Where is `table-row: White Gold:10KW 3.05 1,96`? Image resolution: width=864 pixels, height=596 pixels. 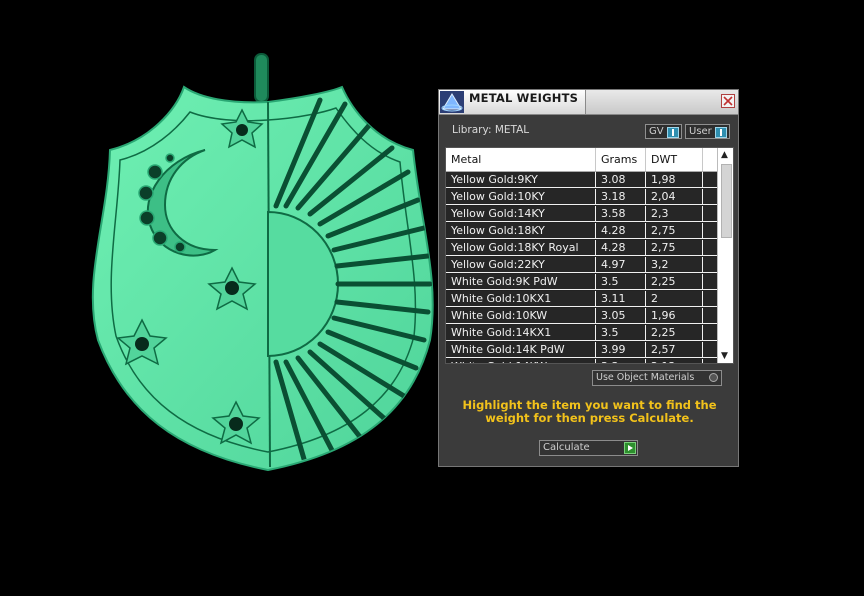
table-row: White Gold:10KW 3.05 1,96 is located at coordinates (582, 316).